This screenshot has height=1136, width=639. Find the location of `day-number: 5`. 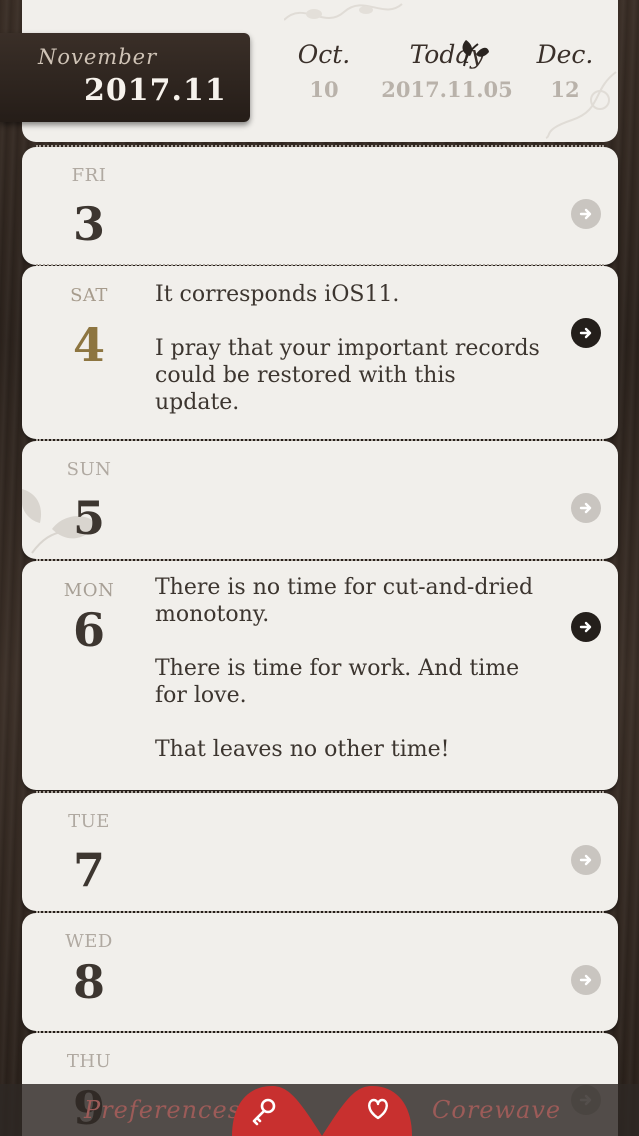

day-number: 5 is located at coordinates (88, 518).